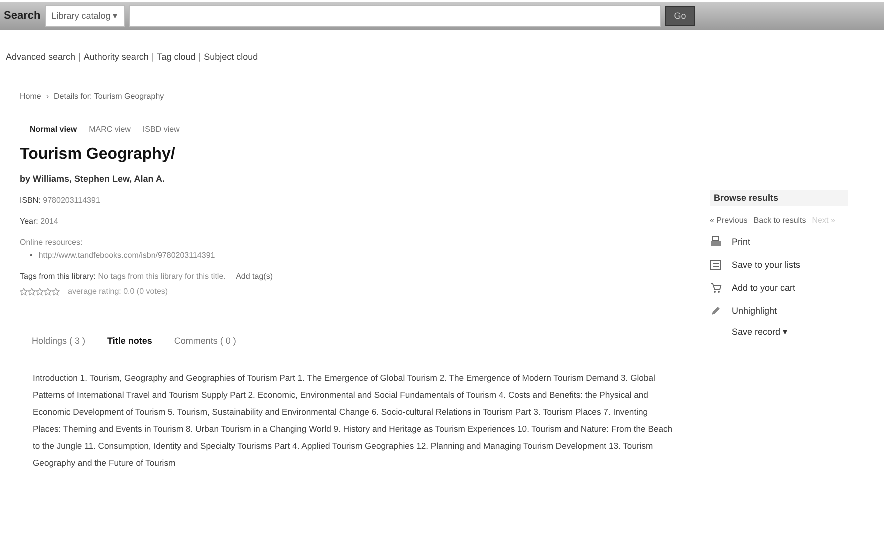 Image resolution: width=884 pixels, height=558 pixels. I want to click on view-tab: Normal view, so click(54, 129).